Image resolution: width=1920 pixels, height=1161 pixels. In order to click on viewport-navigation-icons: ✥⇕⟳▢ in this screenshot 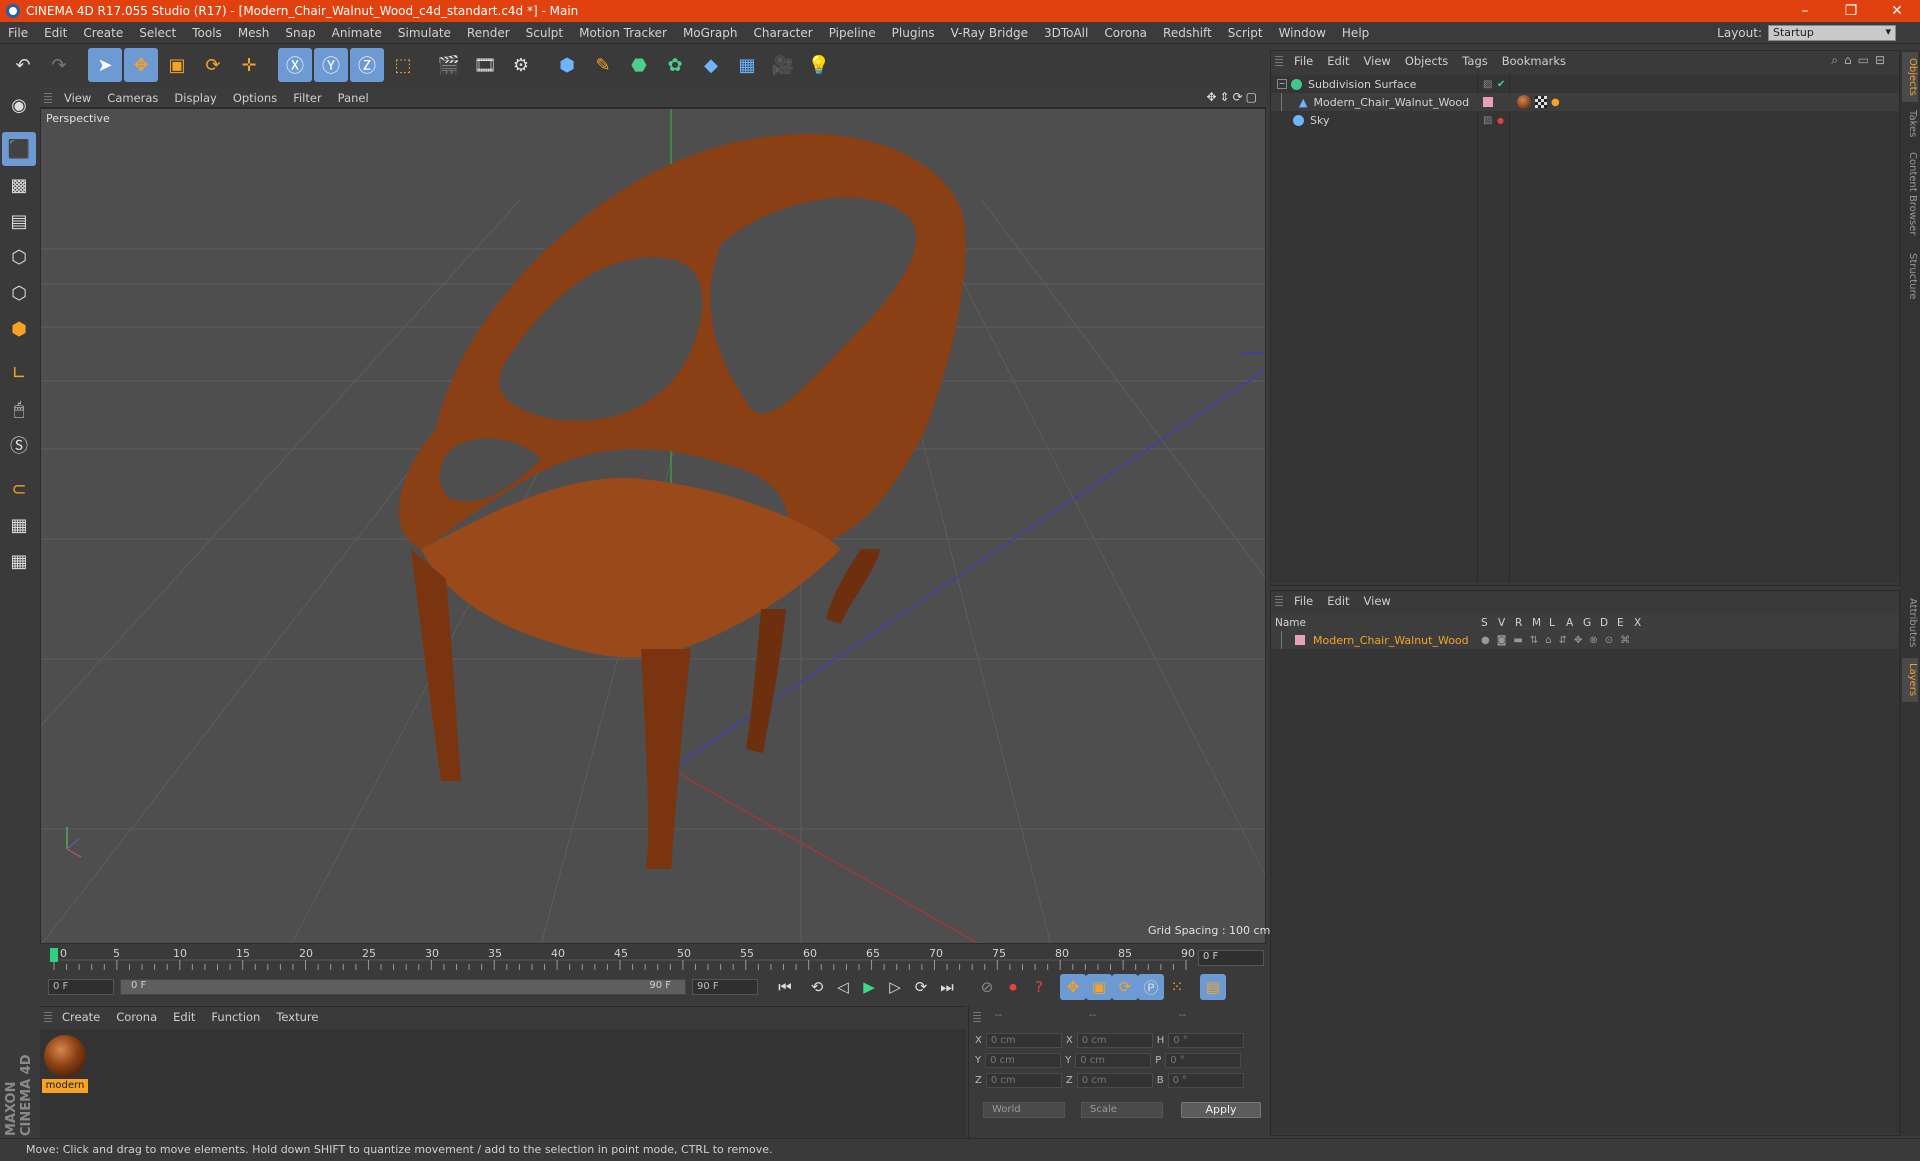, I will do `click(1233, 97)`.